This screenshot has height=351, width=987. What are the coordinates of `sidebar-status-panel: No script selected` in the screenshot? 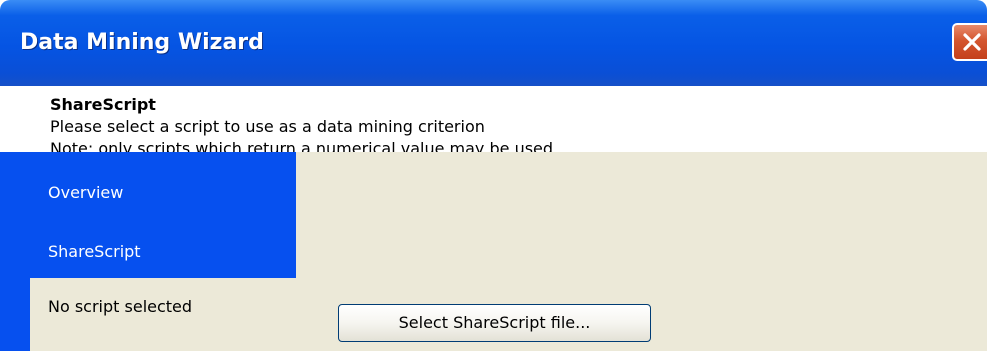 It's located at (163, 314).